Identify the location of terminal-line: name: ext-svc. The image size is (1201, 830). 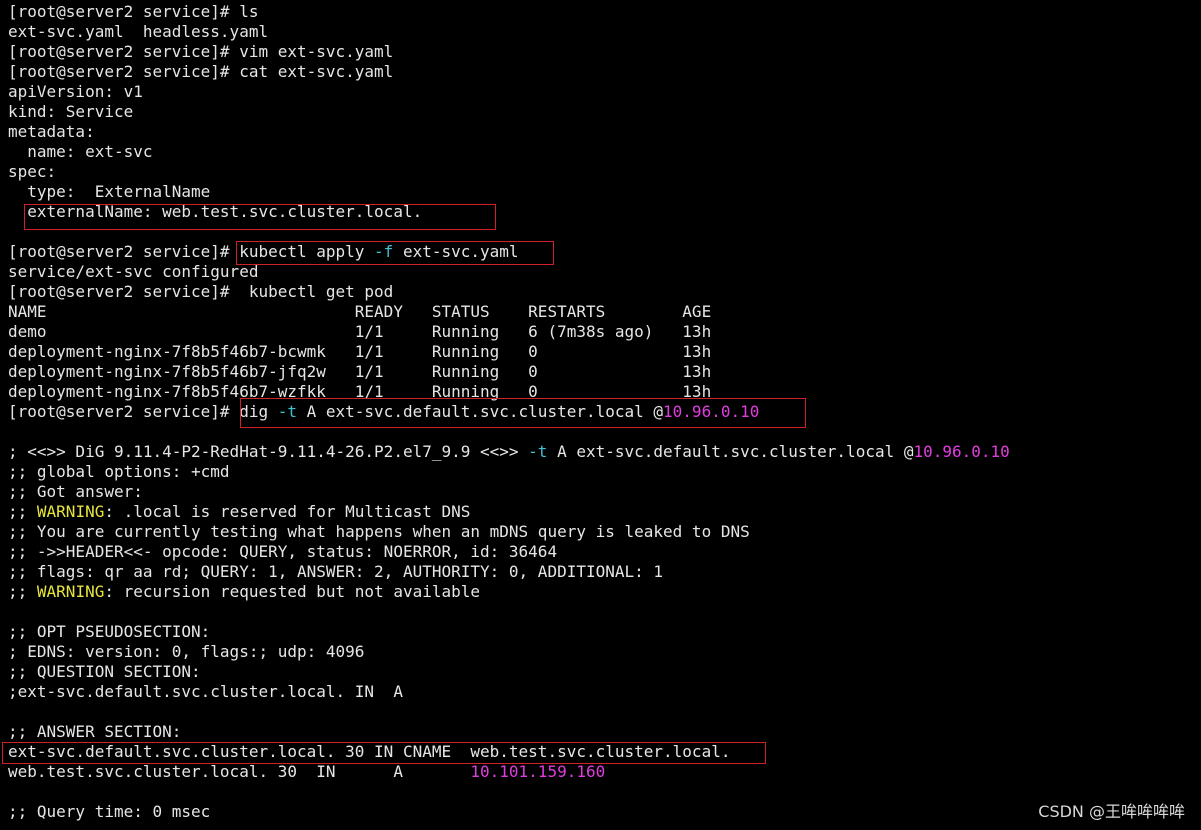
(80, 152).